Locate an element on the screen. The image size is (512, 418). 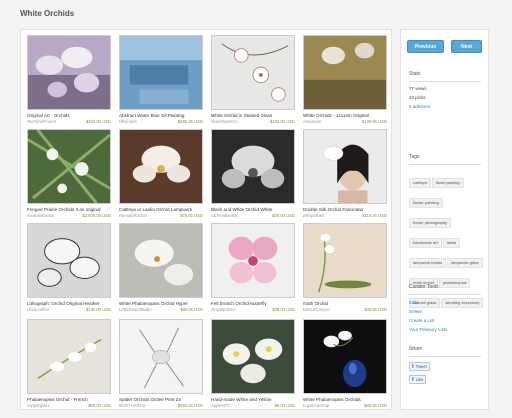
shop-name: LupaloveGrap is located at coordinates (316, 405).